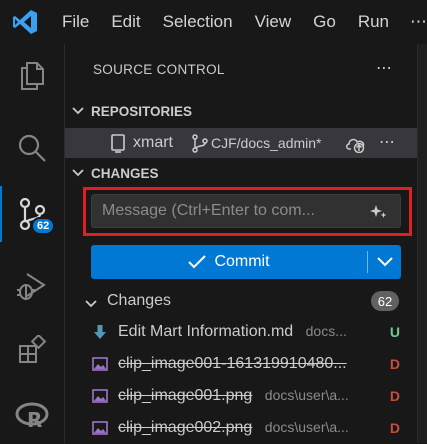 The height and width of the screenshot is (444, 427). I want to click on file-status-untracked: U, so click(394, 332).